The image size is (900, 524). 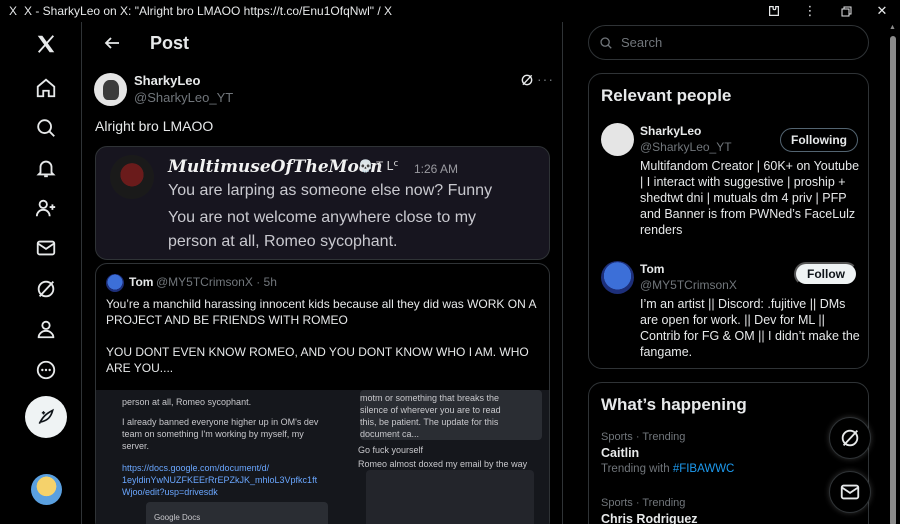 I want to click on notifications-icon, so click(x=46, y=168).